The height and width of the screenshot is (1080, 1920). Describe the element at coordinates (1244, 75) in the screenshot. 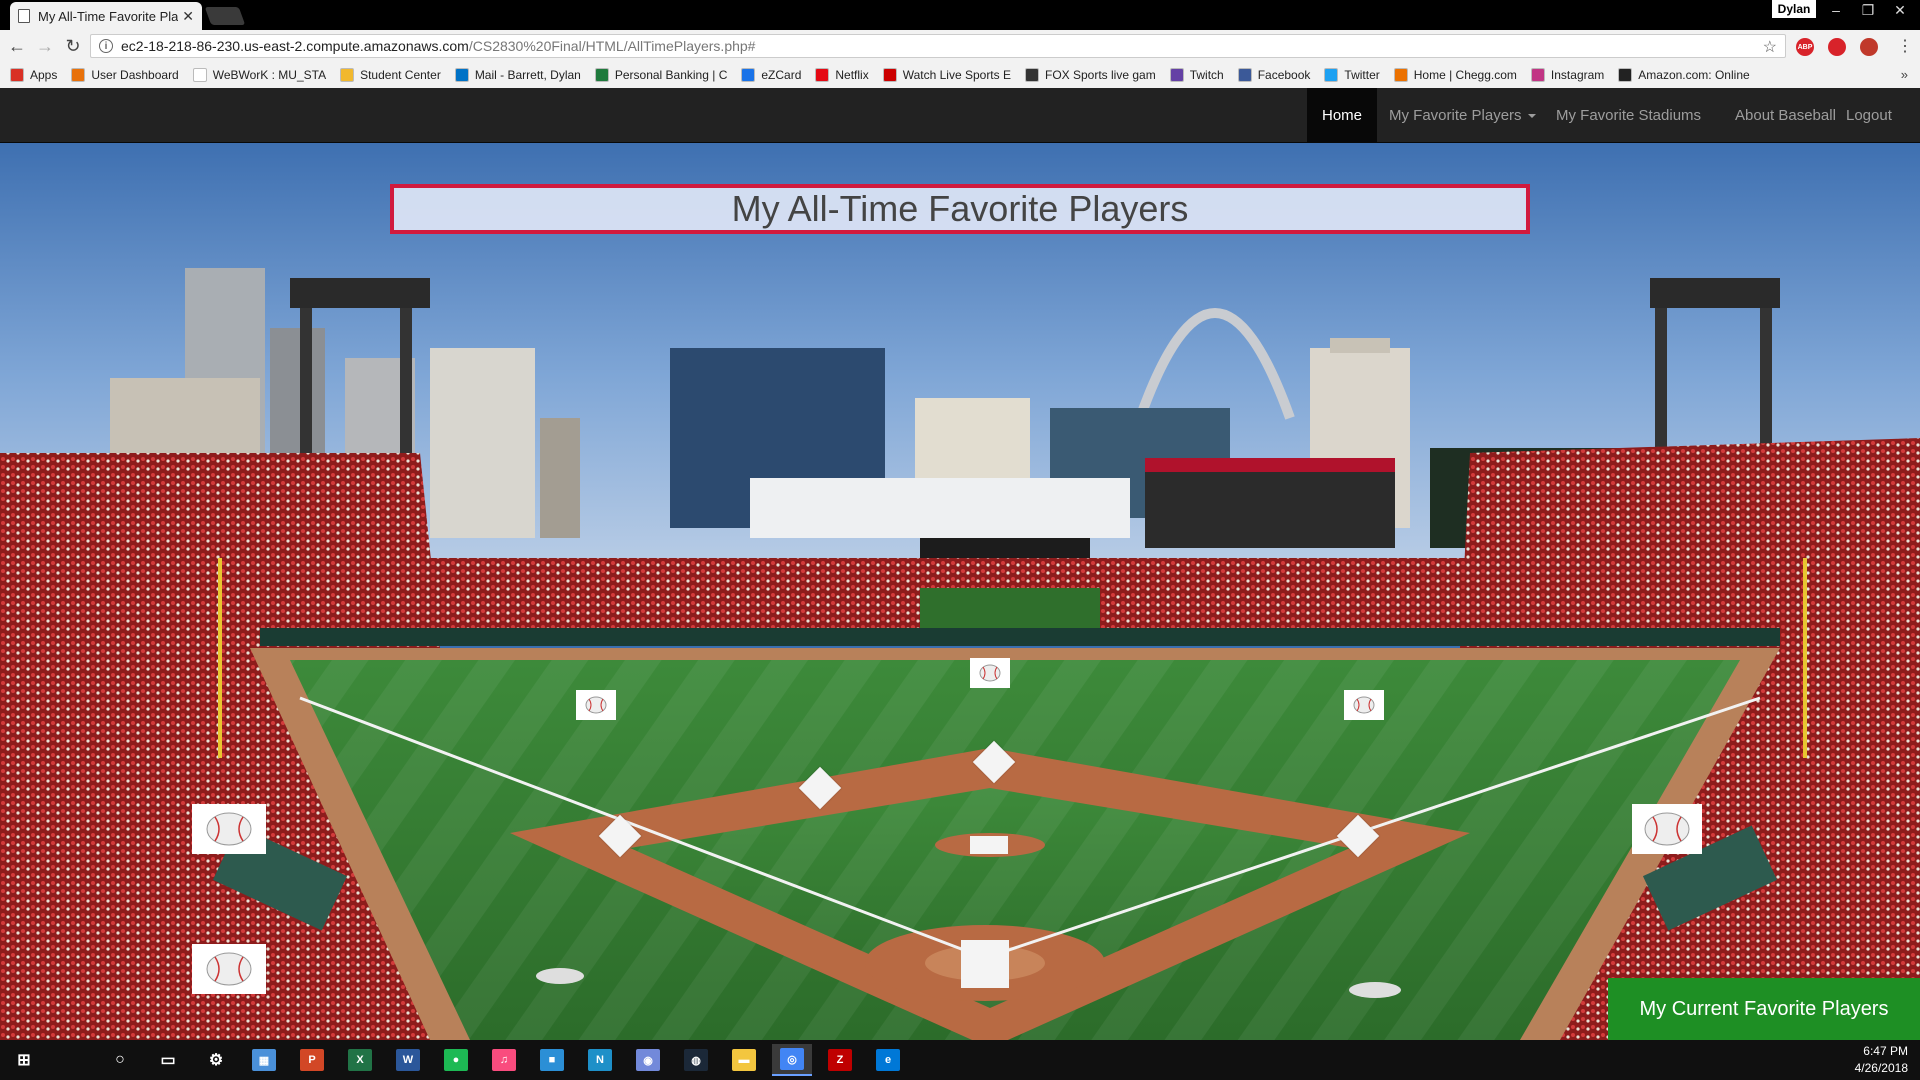

I see `facebook-icon` at that location.